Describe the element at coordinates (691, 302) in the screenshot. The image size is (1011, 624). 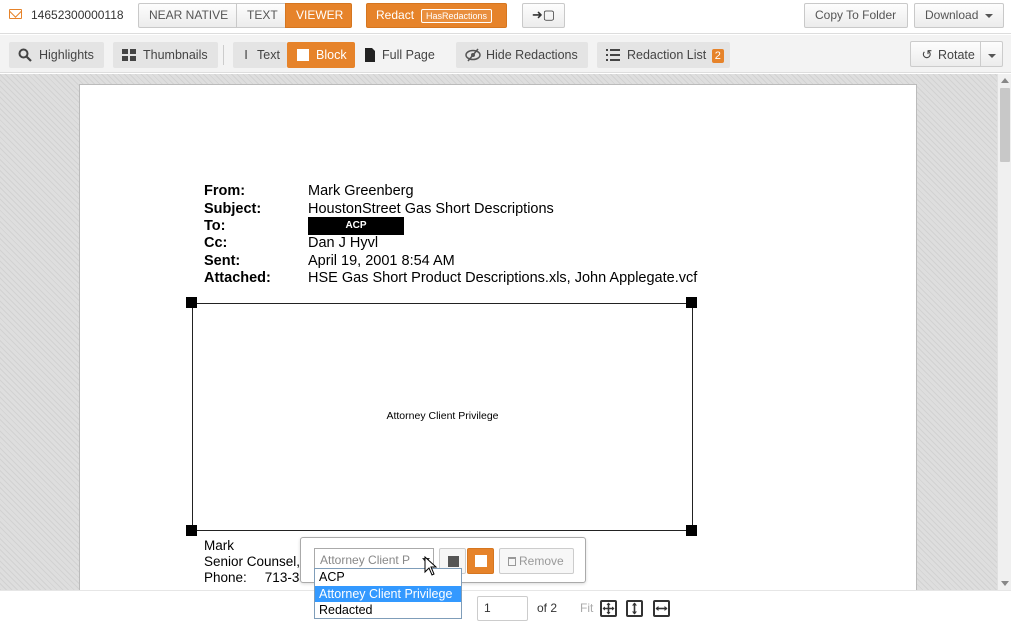
I see `resize-handle-top-right` at that location.